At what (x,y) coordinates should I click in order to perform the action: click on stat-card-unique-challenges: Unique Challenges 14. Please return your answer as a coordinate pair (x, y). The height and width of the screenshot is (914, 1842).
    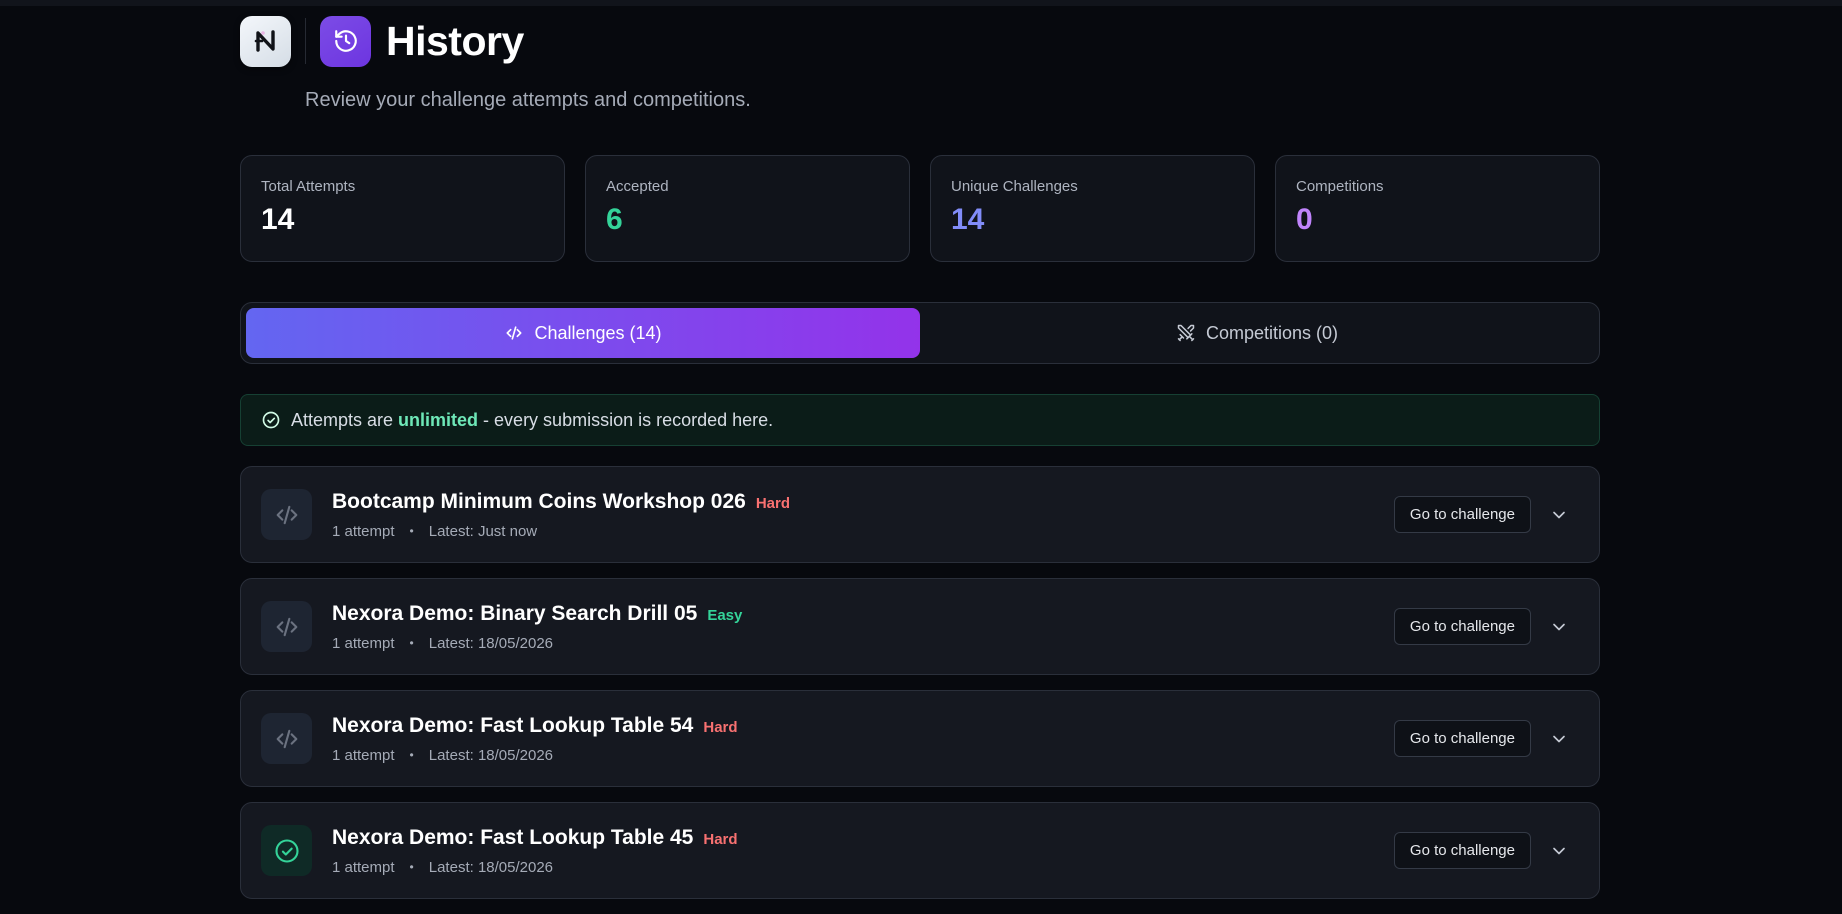
    Looking at the image, I should click on (1092, 208).